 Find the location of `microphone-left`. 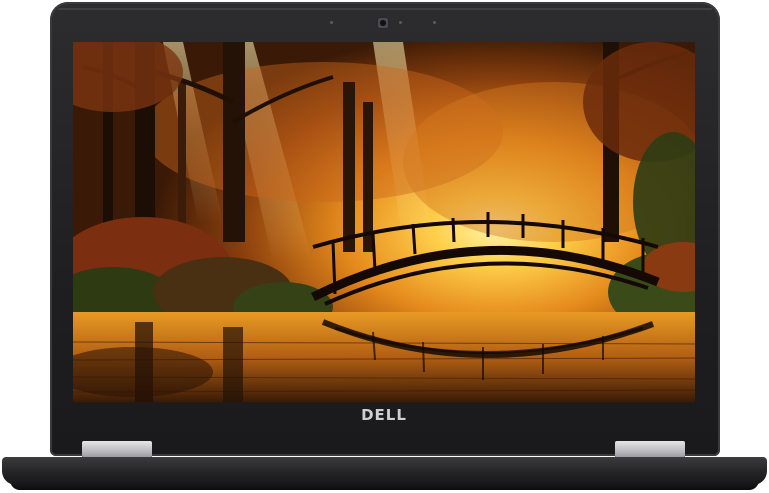

microphone-left is located at coordinates (331, 22).